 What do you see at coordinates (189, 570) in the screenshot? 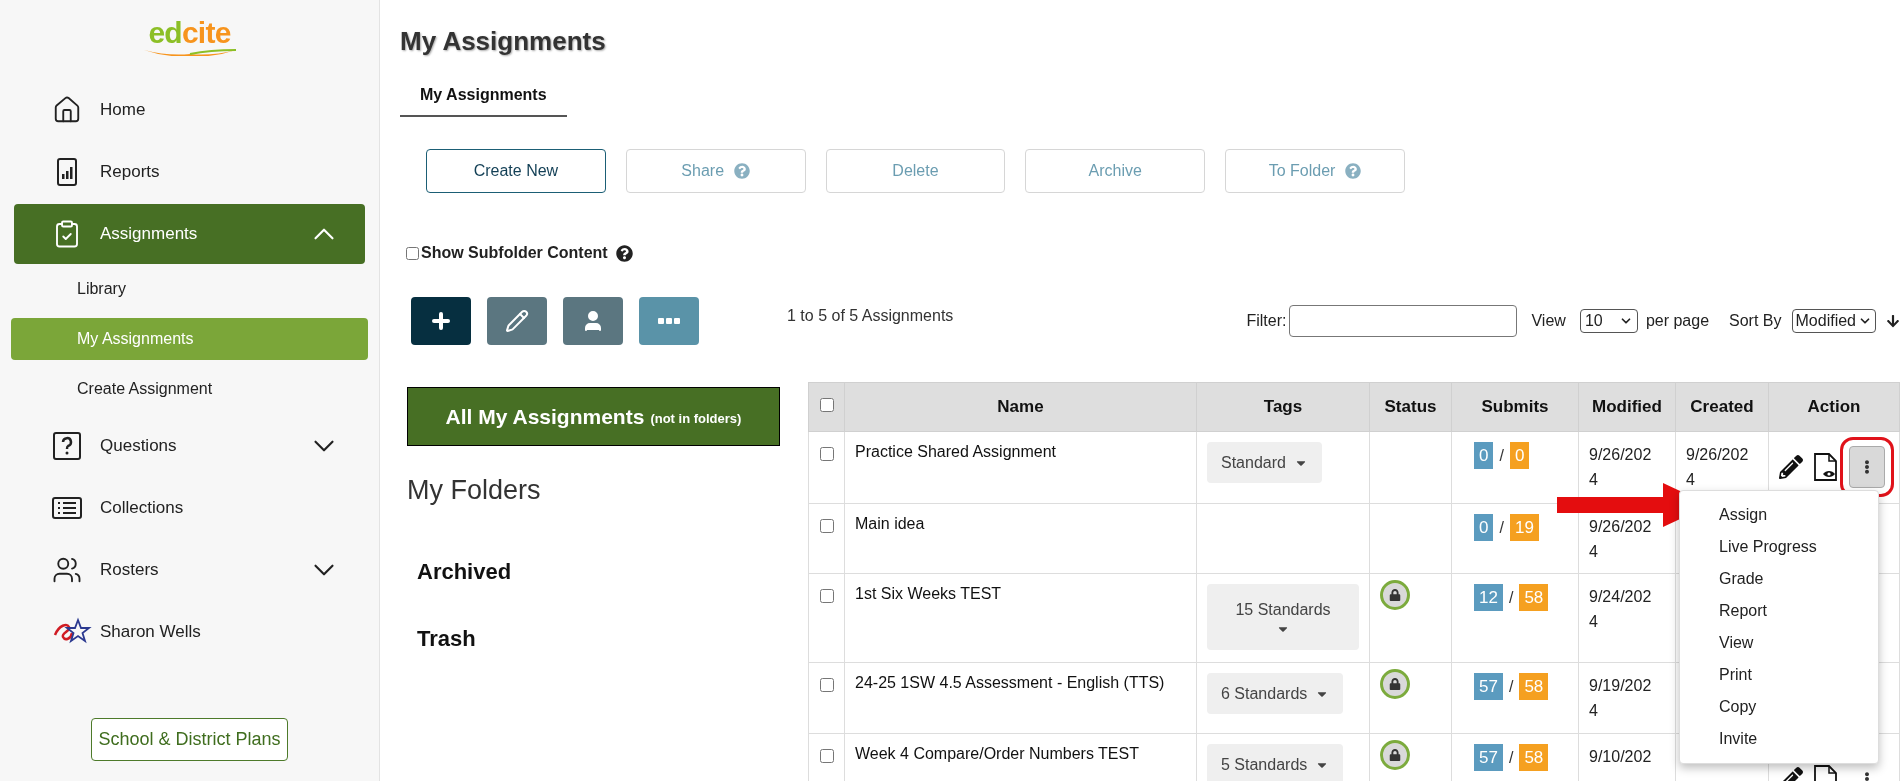
I see `nav-item: Rosters` at bounding box center [189, 570].